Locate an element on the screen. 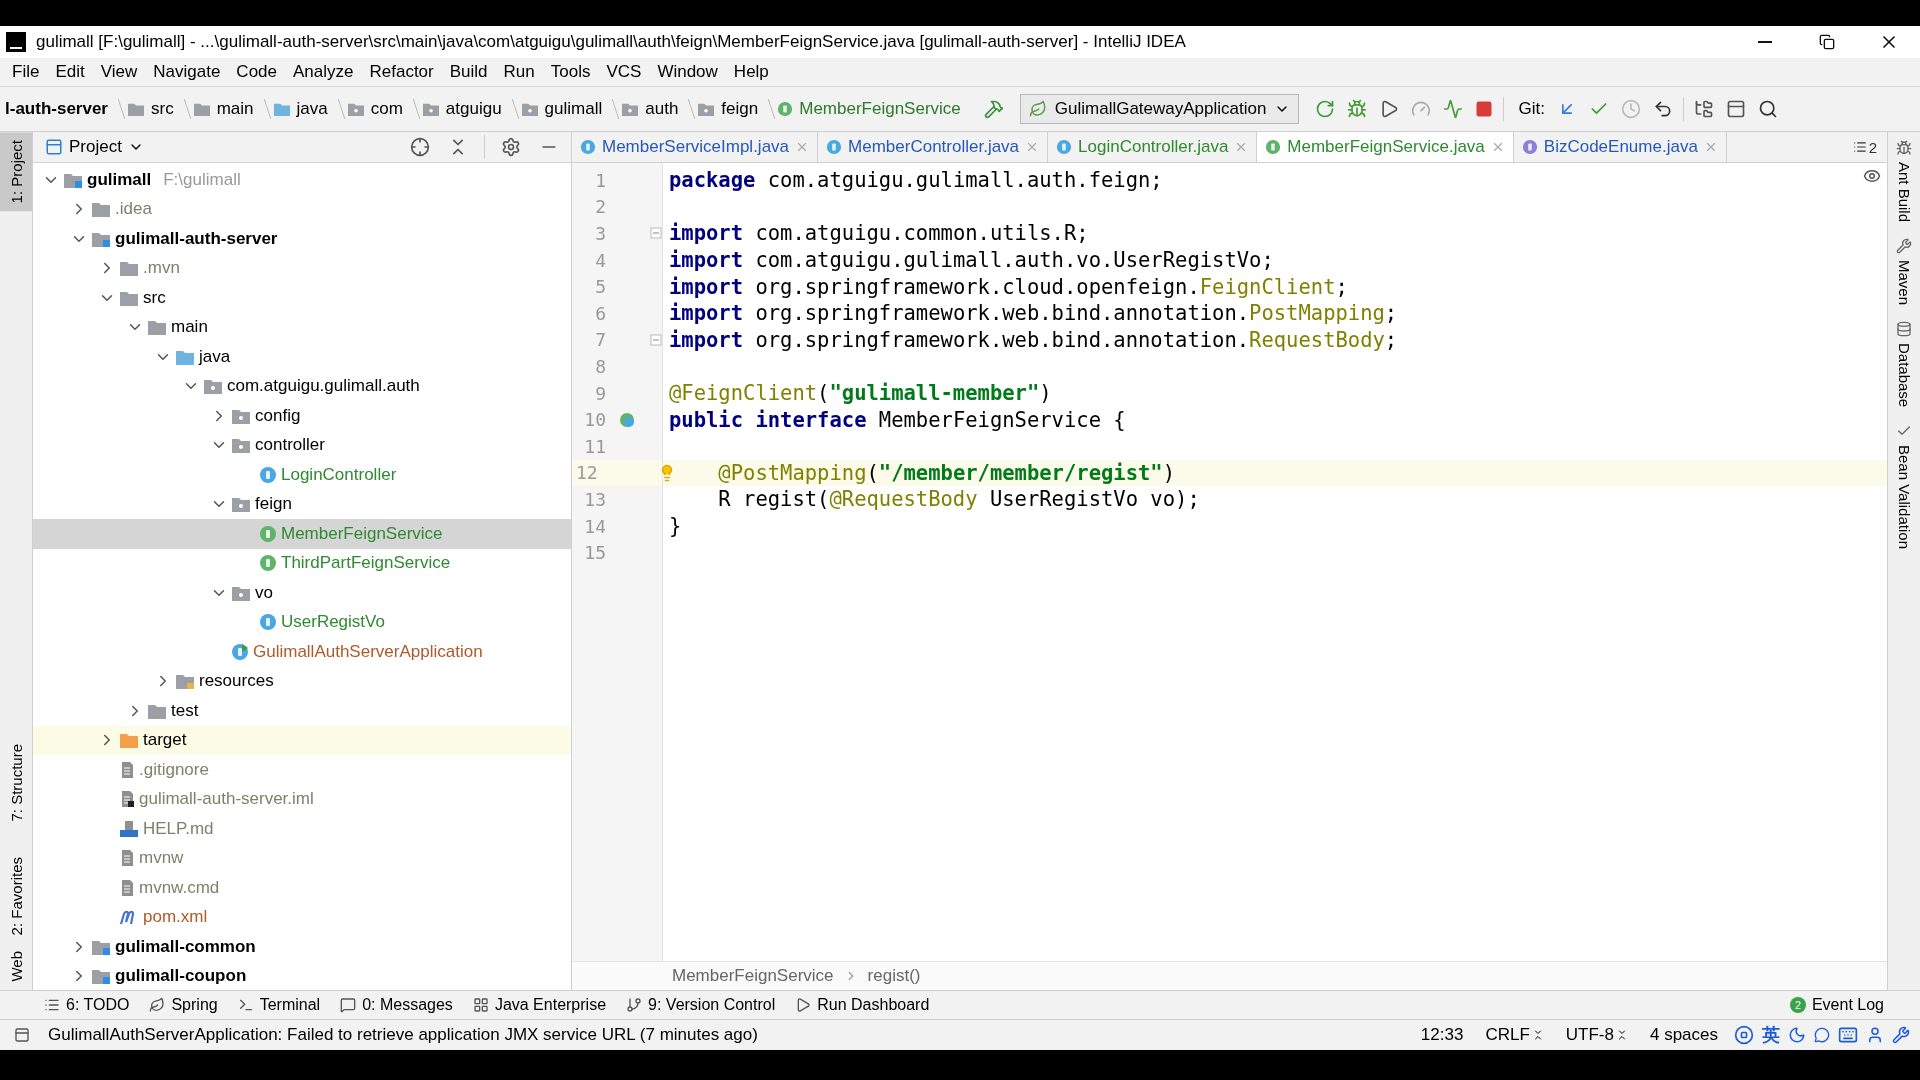 The height and width of the screenshot is (1080, 1920). user-icon is located at coordinates (1875, 1035).